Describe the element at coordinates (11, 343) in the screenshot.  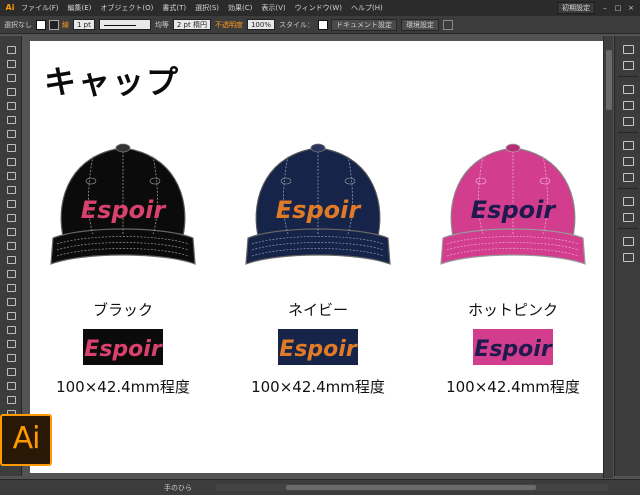
I see `blend-tool-icon` at that location.